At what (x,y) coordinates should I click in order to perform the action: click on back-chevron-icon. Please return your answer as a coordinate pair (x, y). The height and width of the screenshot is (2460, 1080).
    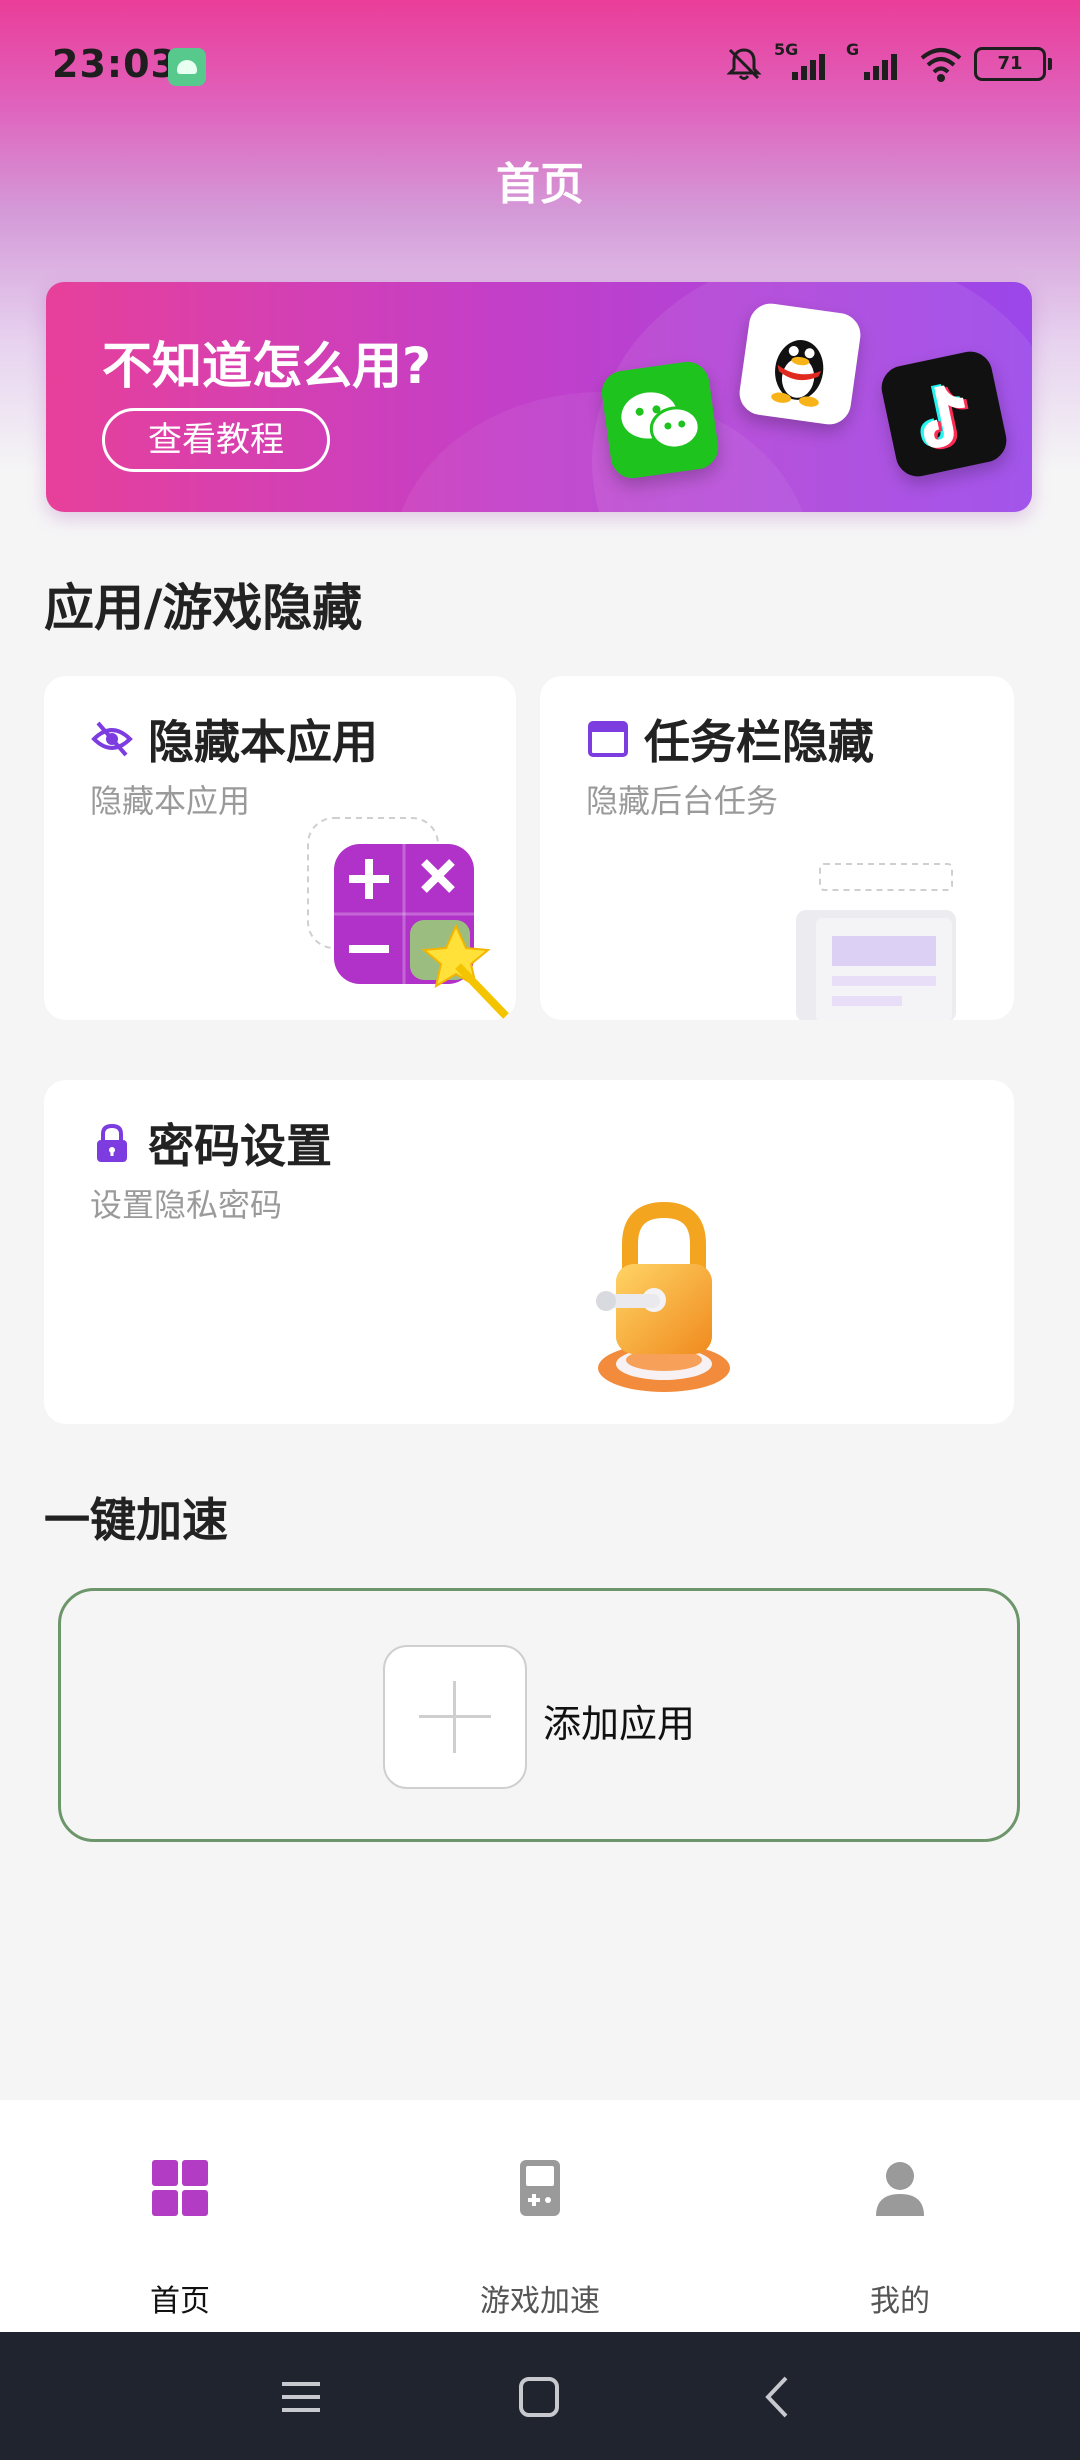
    Looking at the image, I should click on (779, 2397).